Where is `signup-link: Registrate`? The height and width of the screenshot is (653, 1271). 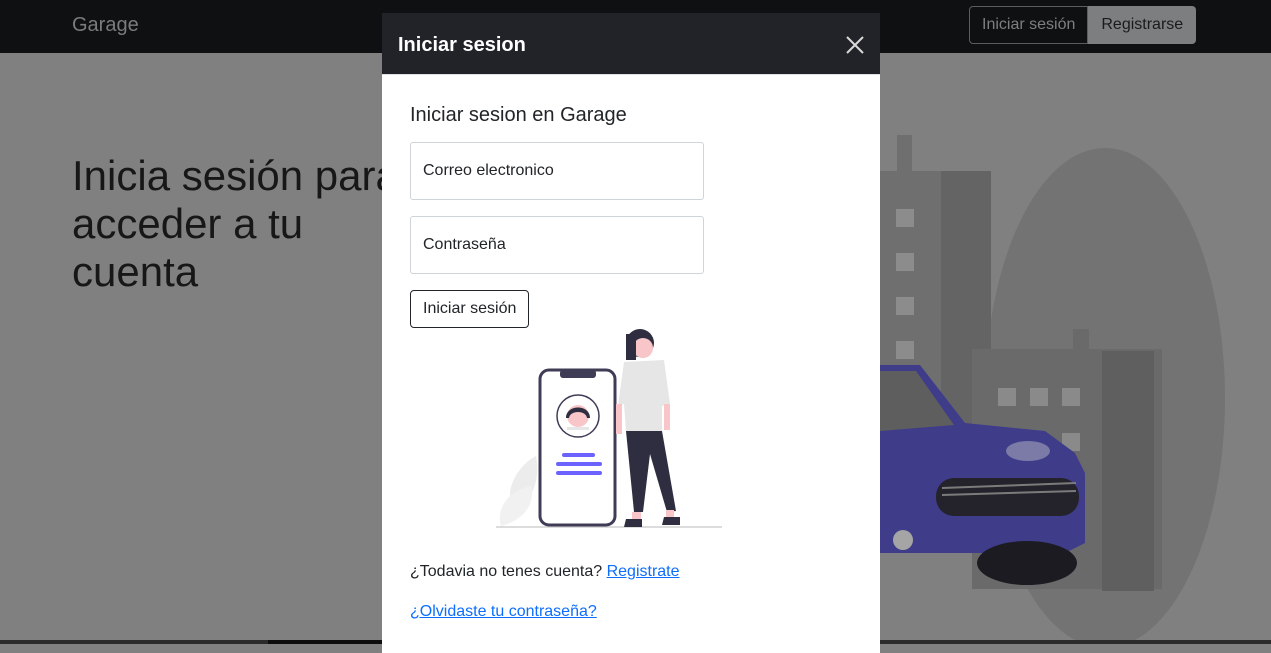 signup-link: Registrate is located at coordinates (643, 571).